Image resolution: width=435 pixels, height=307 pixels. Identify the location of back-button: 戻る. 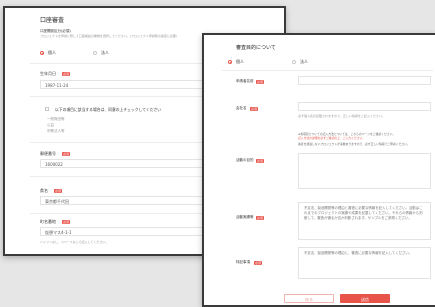
(309, 298).